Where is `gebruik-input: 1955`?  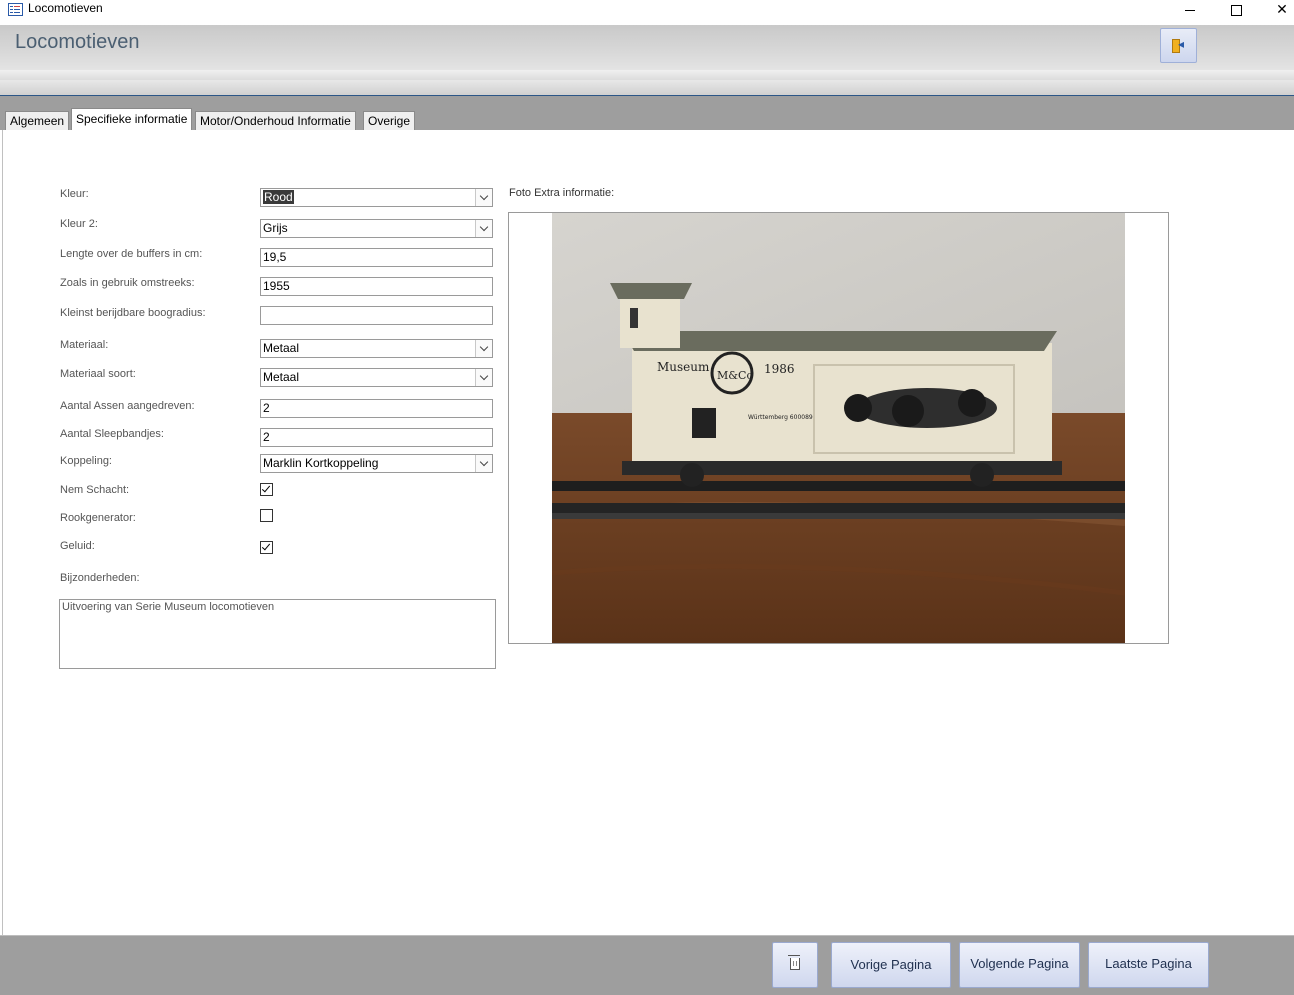
gebruik-input: 1955 is located at coordinates (376, 286).